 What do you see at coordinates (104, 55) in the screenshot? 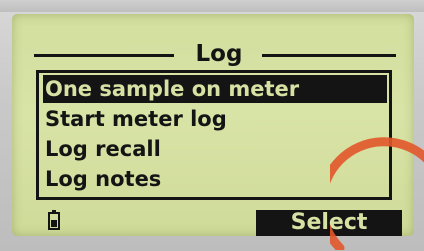
I see `title-rule-left` at bounding box center [104, 55].